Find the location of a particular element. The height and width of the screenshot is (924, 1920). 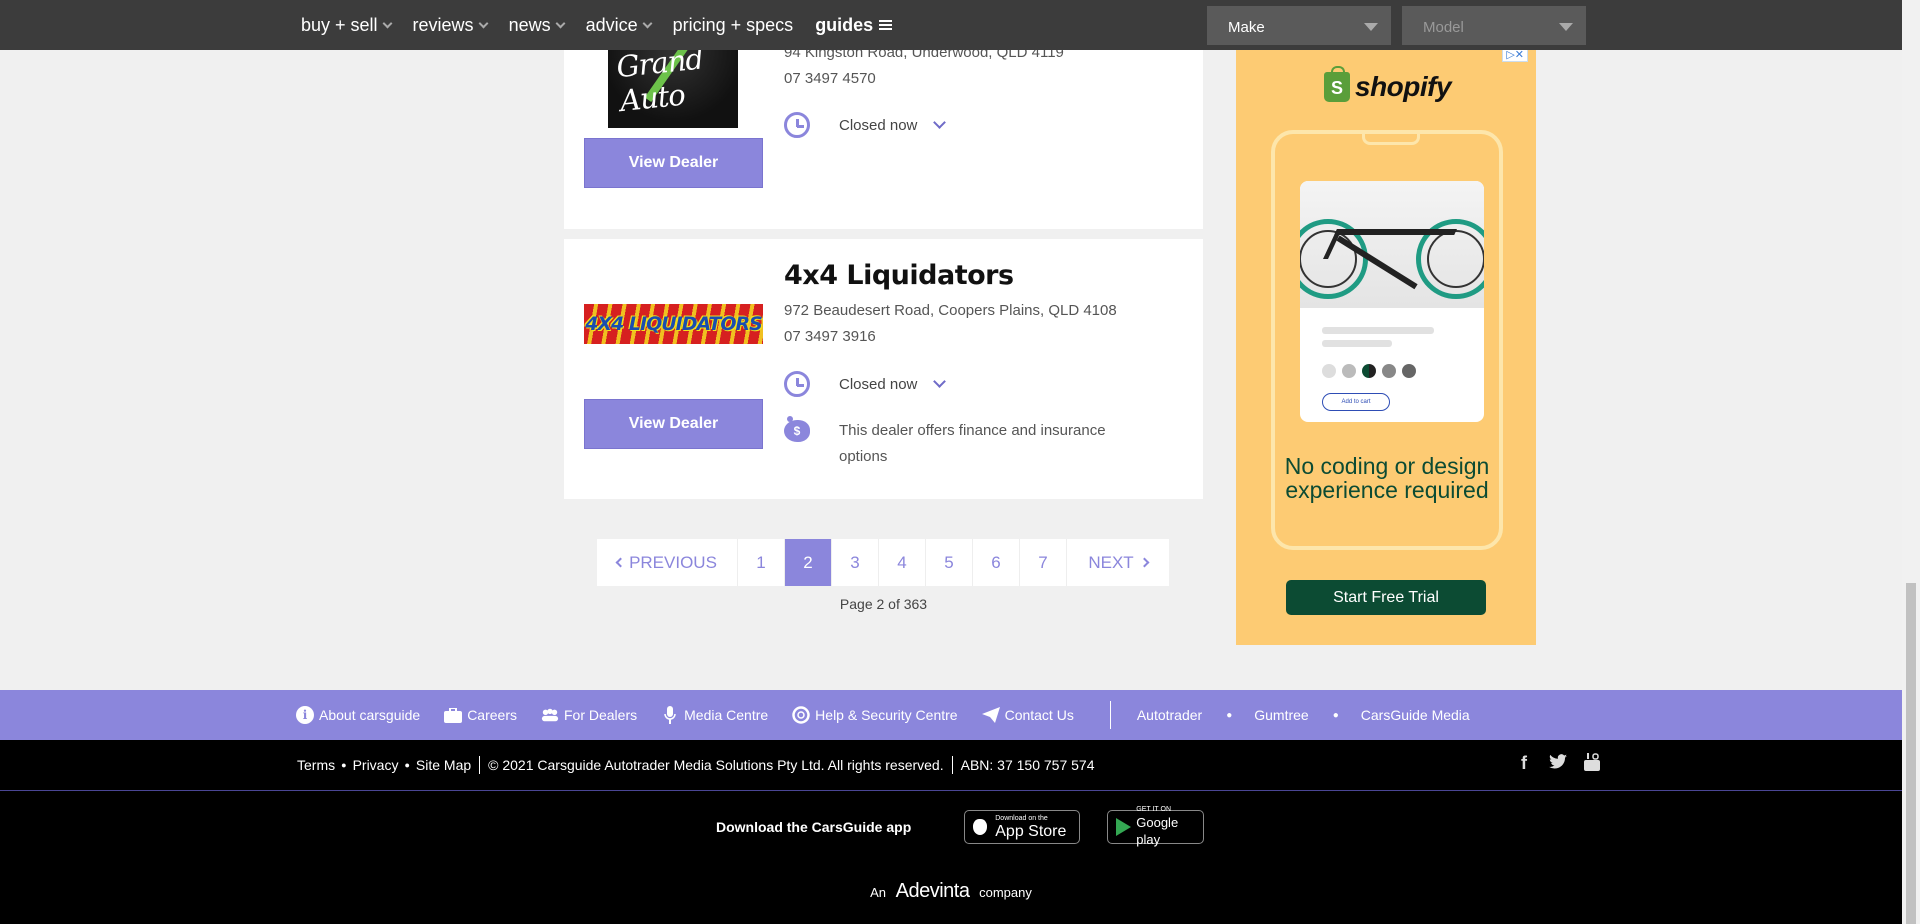

footer-divider is located at coordinates (1110, 715).